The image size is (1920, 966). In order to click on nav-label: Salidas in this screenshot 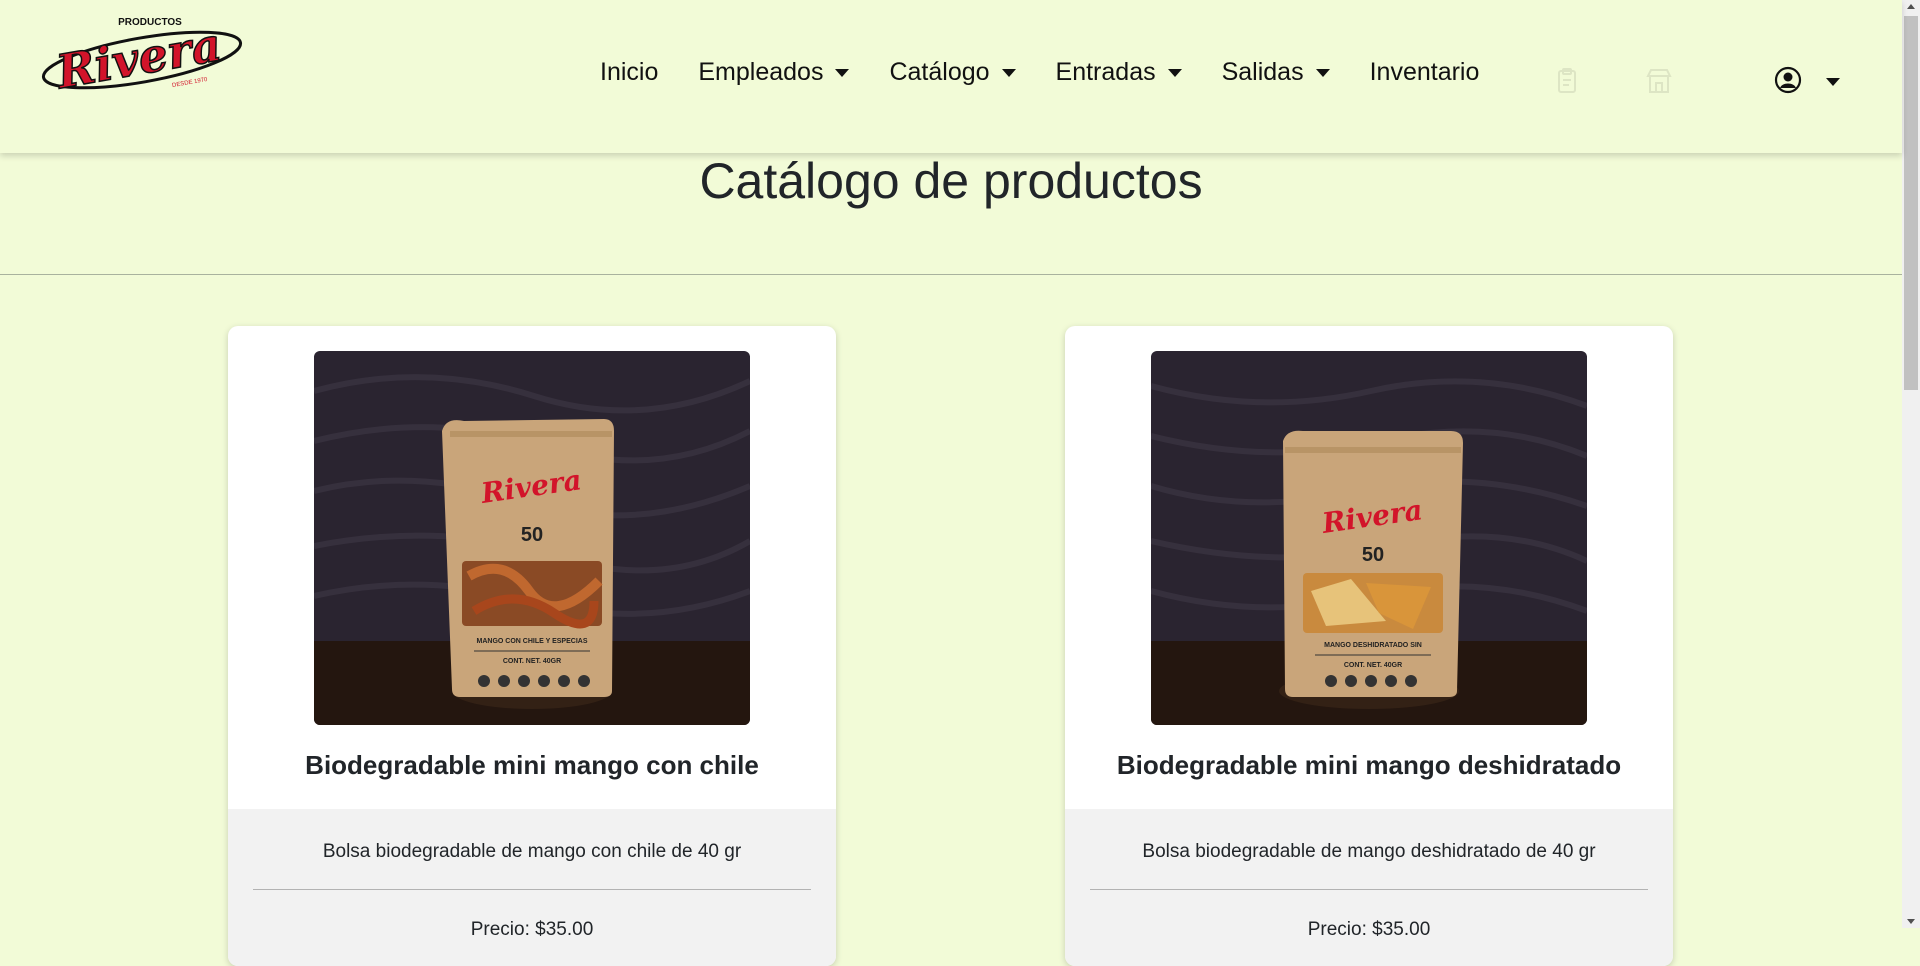, I will do `click(1262, 72)`.